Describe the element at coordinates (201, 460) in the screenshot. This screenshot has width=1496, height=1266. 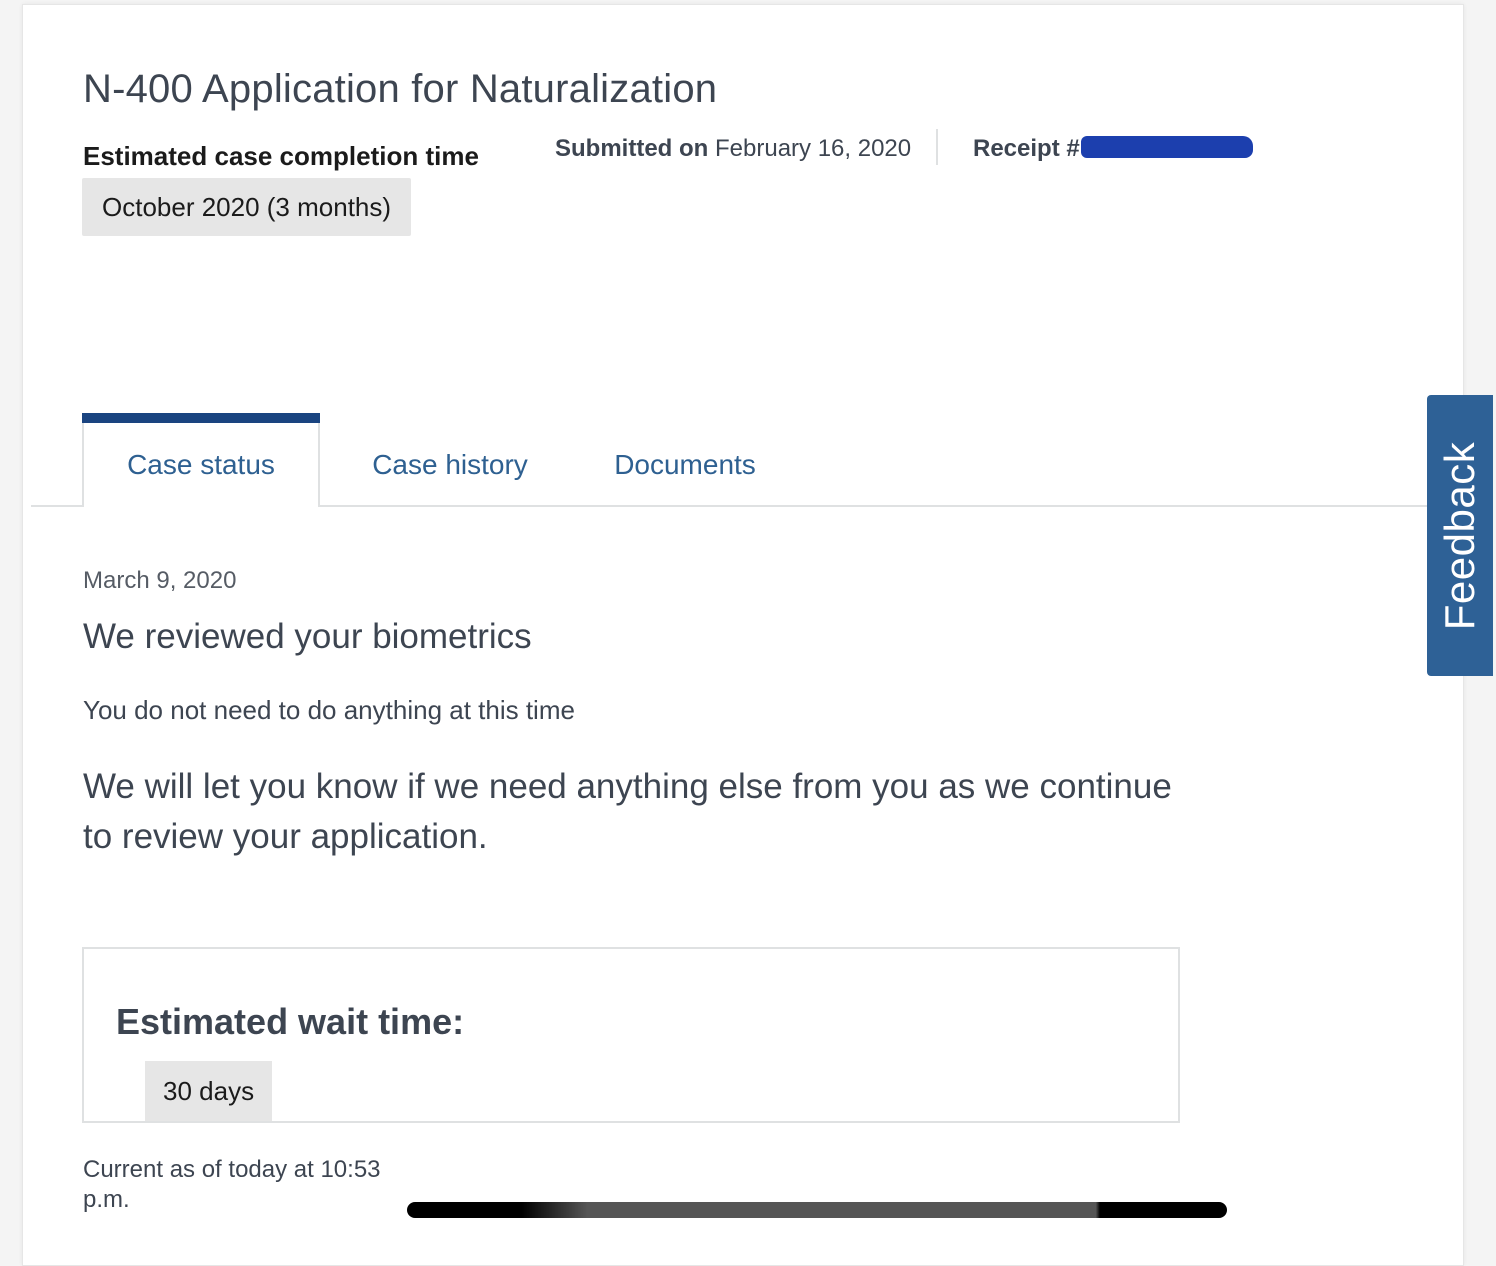
I see `tab-case-status: Case status` at that location.